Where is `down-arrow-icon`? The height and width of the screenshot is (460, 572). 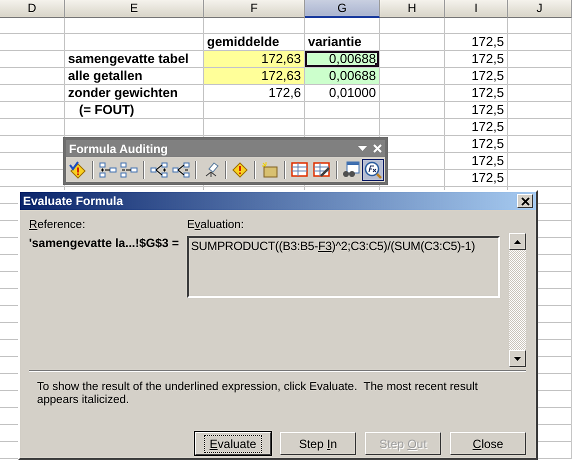
down-arrow-icon is located at coordinates (517, 358).